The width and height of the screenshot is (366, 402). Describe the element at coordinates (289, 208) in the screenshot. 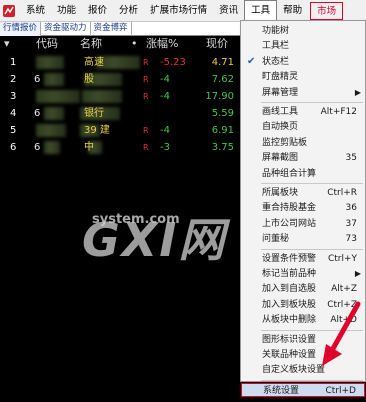

I see `menu-item-label: 重合持股基金` at that location.